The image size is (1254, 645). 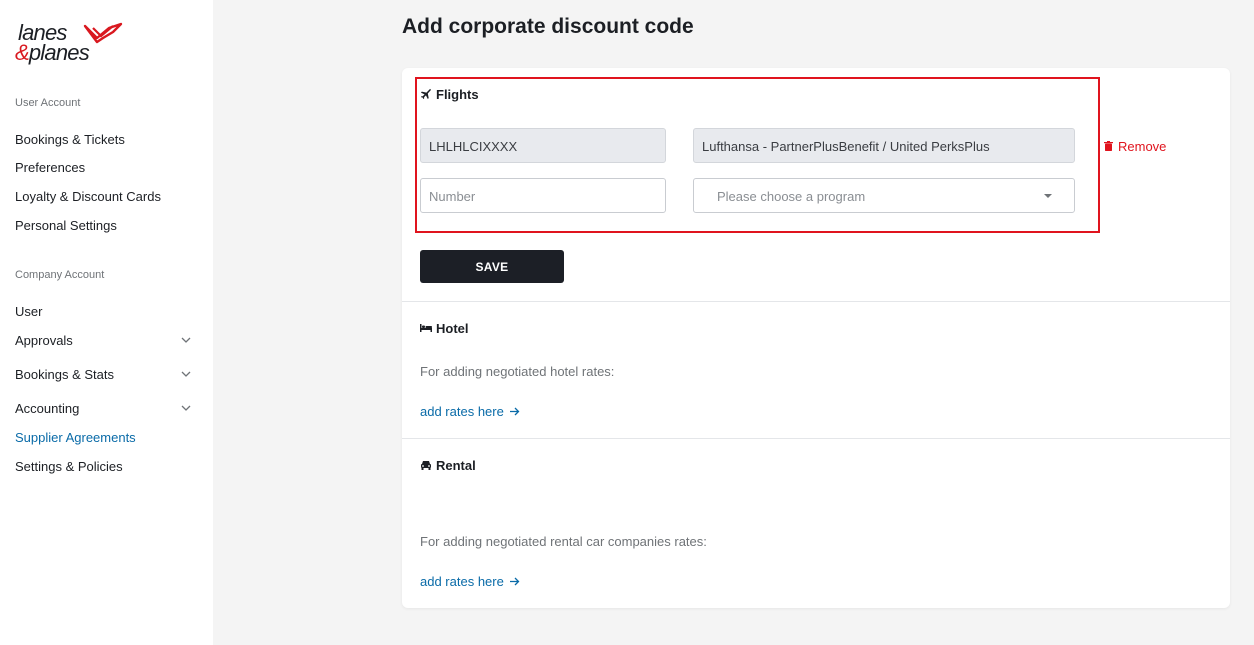 I want to click on sidebar-item-bookings-stats: Bookings & Stats, so click(x=105, y=374).